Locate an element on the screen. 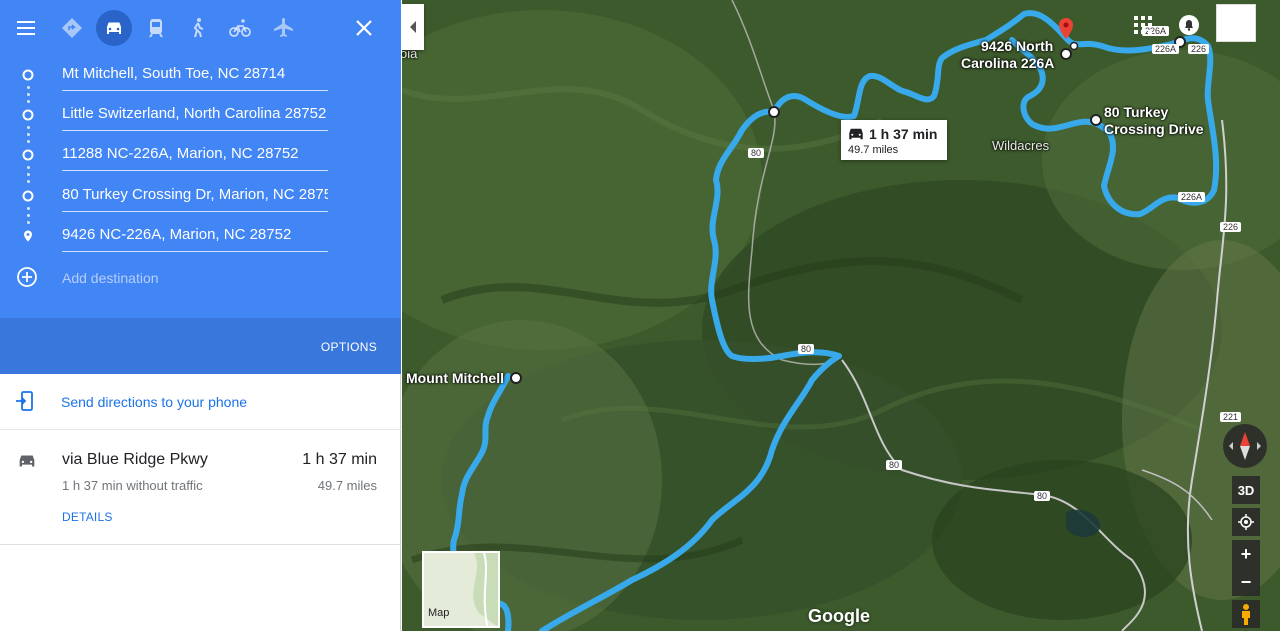  waypoint-input-2: 11288 NC-226A, Marion, NC 28752 is located at coordinates (195, 157).